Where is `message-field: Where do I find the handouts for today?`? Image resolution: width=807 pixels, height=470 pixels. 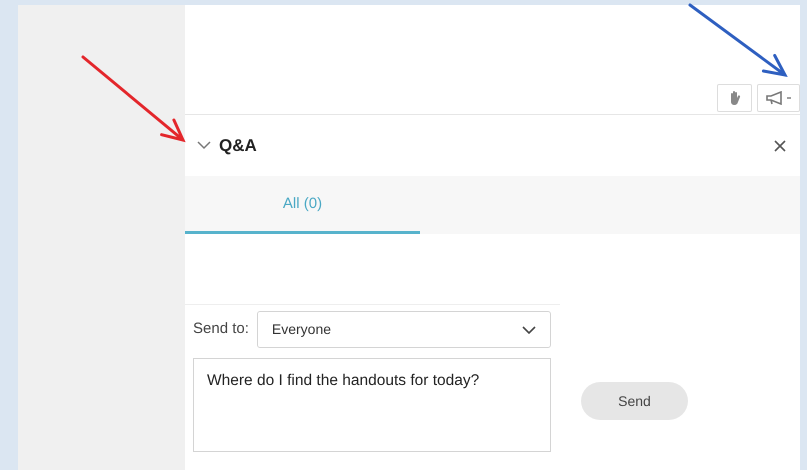 message-field: Where do I find the handouts for today? is located at coordinates (372, 405).